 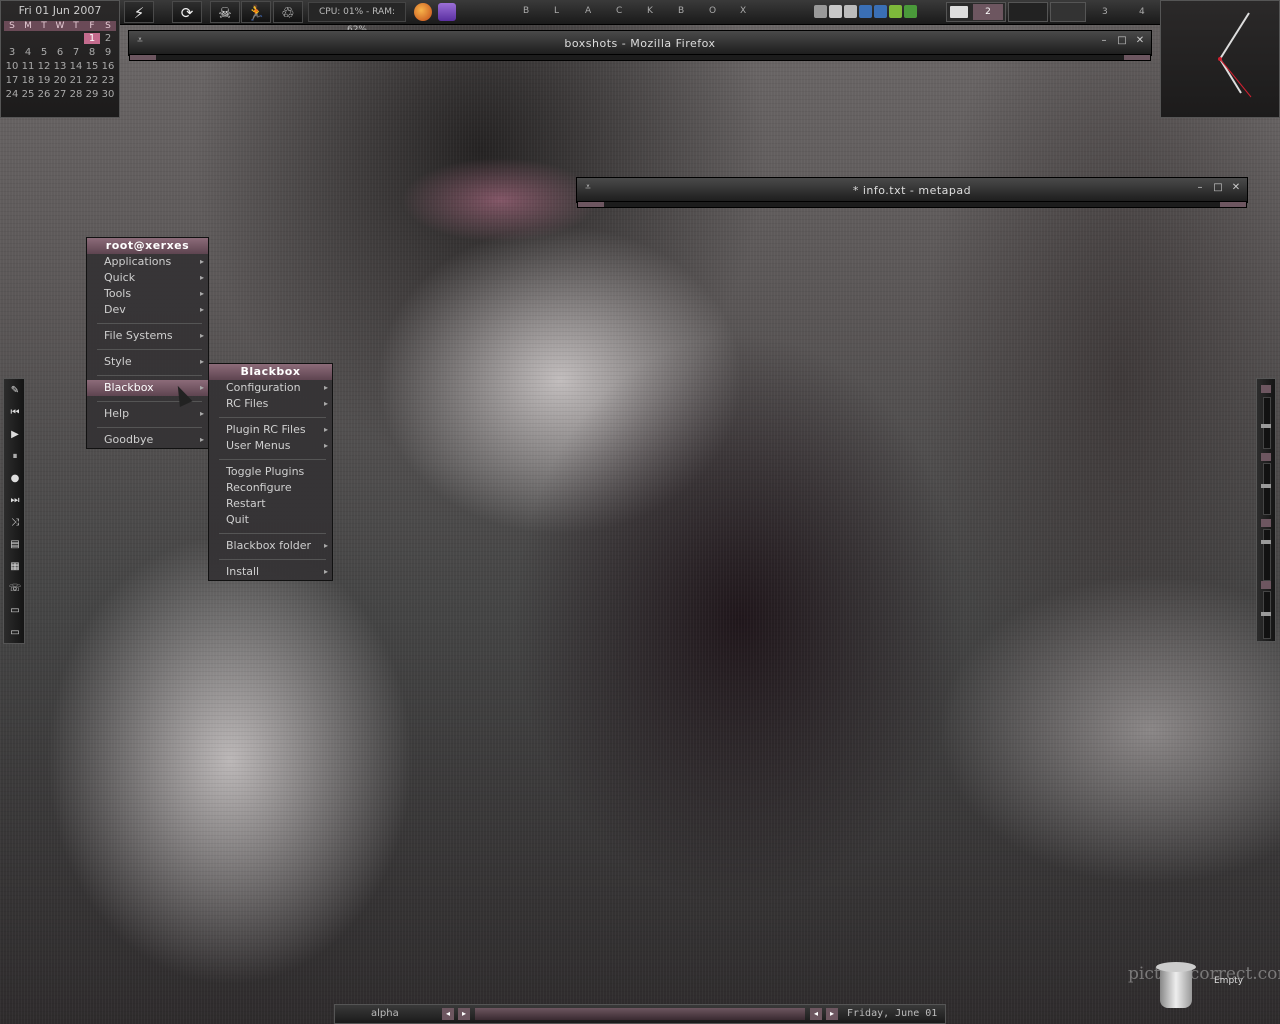 What do you see at coordinates (1236, 187) in the screenshot?
I see `close-icon: ✕` at bounding box center [1236, 187].